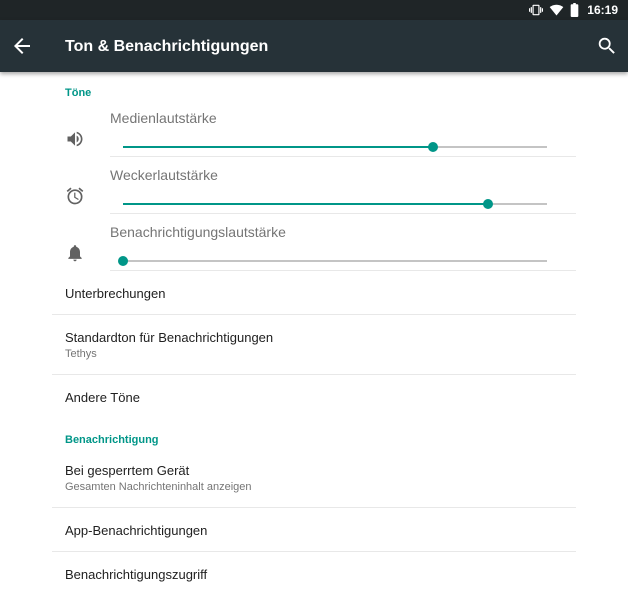 The width and height of the screenshot is (628, 594). What do you see at coordinates (198, 232) in the screenshot?
I see `volume-label-notification: Benachrichtigungslautstärke` at bounding box center [198, 232].